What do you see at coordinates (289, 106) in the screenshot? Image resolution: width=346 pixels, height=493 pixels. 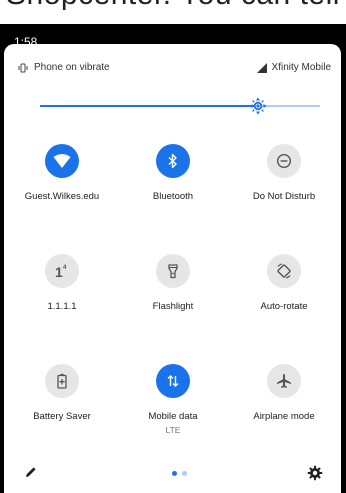 I see `brightness-track-remaining` at bounding box center [289, 106].